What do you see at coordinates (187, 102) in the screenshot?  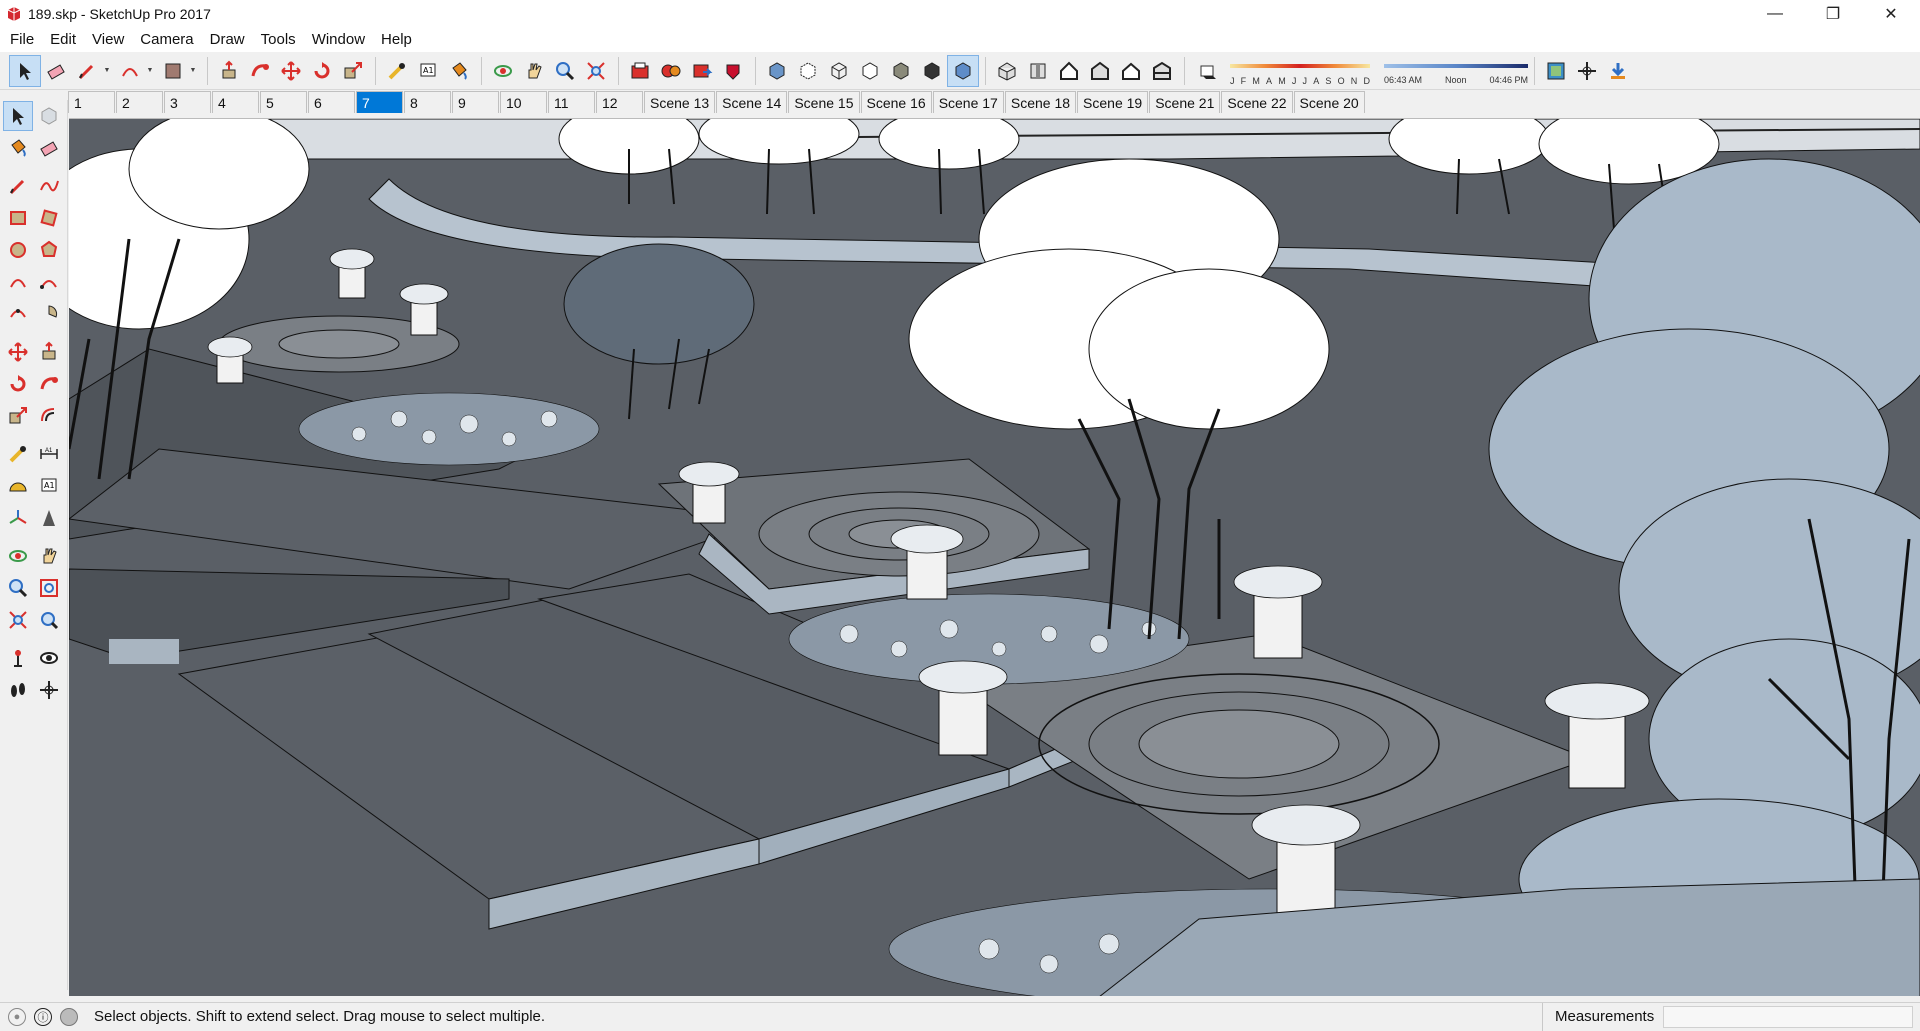 I see `scene-tab: 3` at bounding box center [187, 102].